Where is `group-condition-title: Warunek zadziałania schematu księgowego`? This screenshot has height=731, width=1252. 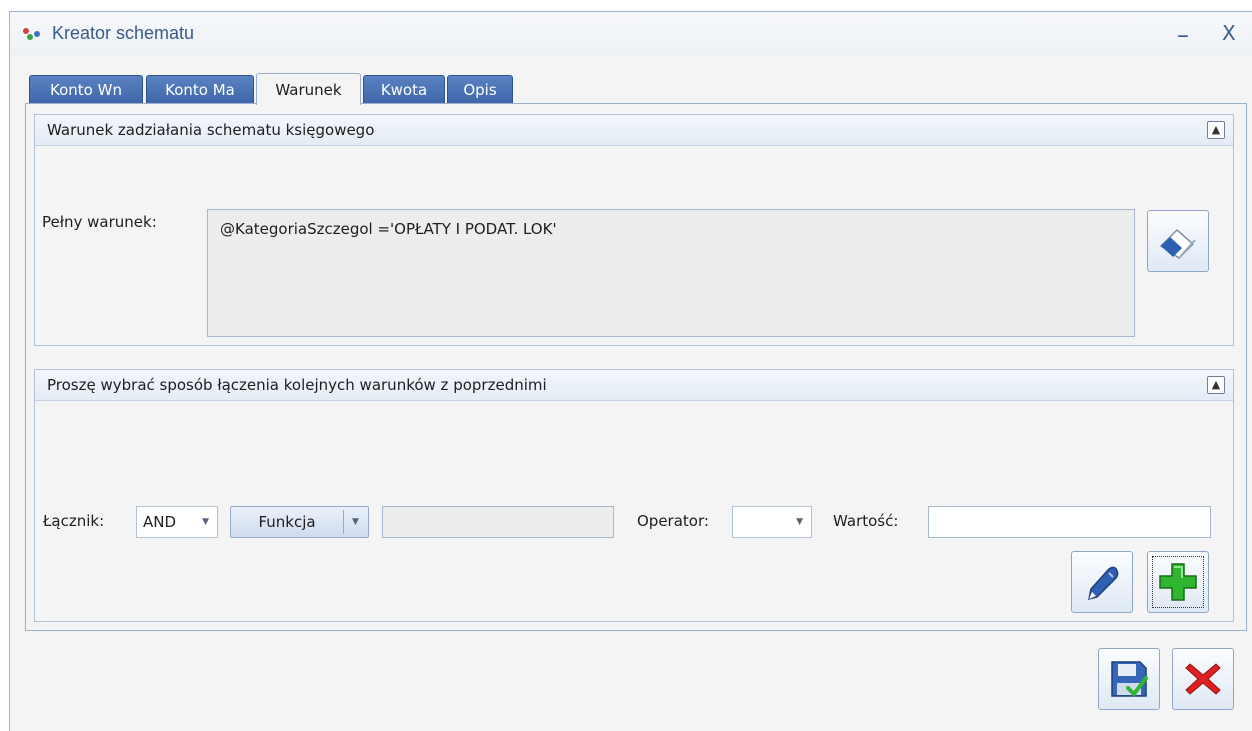 group-condition-title: Warunek zadziałania schematu księgowego is located at coordinates (211, 130).